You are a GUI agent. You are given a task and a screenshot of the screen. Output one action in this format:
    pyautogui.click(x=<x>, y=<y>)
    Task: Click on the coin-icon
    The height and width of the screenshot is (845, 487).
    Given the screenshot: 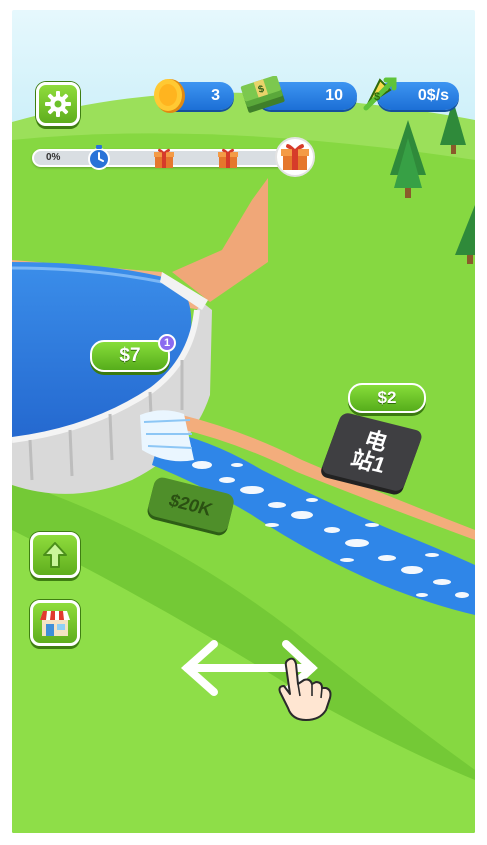 What is the action you would take?
    pyautogui.click(x=169, y=96)
    